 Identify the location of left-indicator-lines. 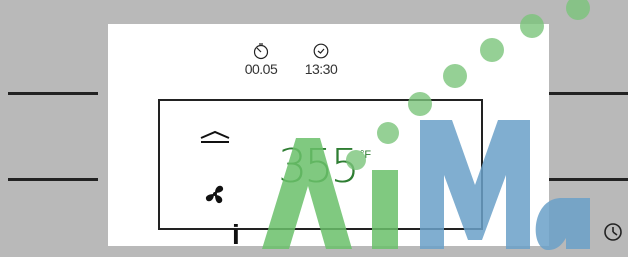
(53, 128).